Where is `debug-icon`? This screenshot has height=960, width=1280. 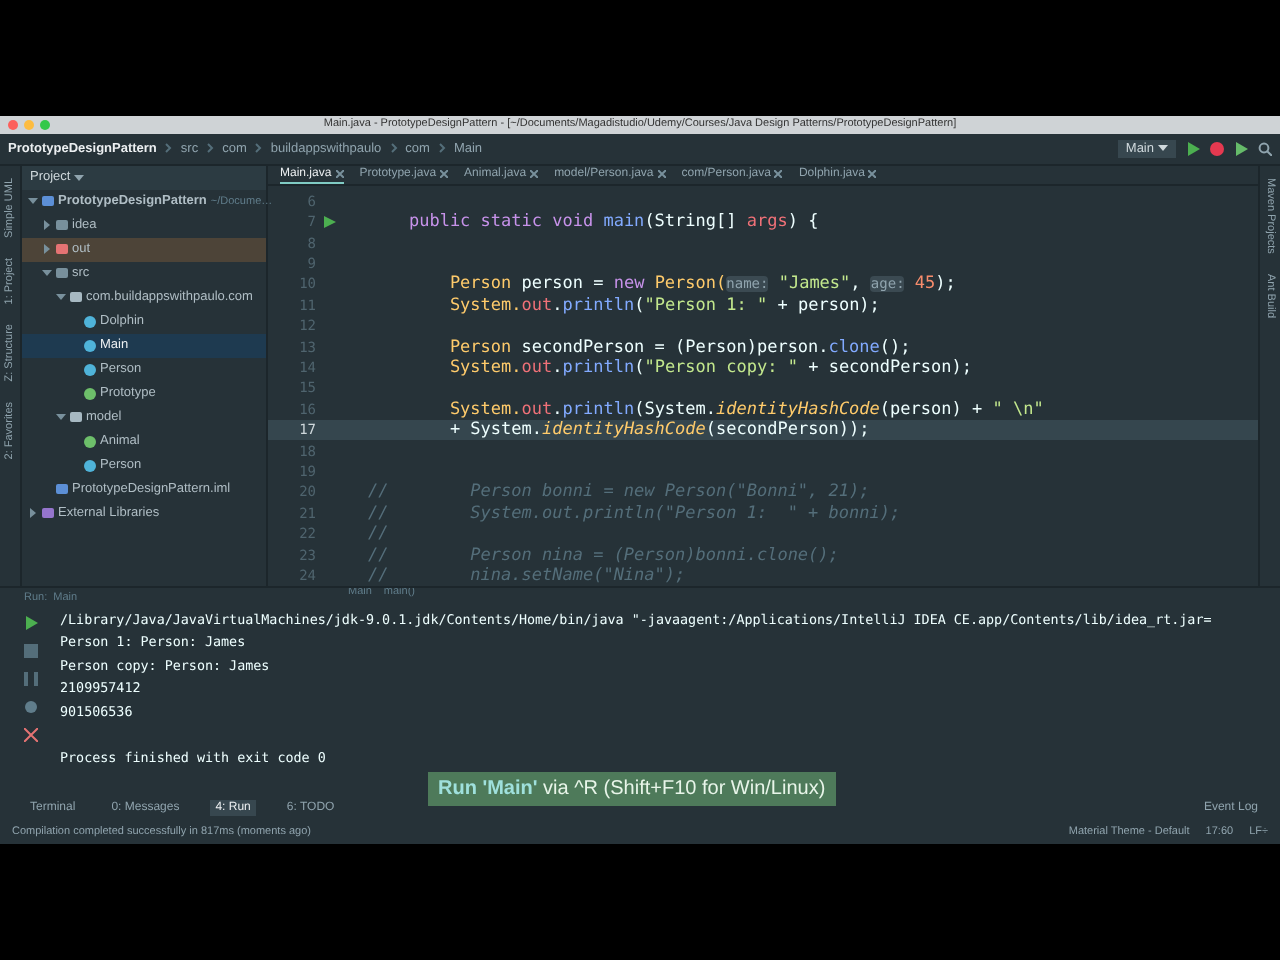 debug-icon is located at coordinates (1217, 148).